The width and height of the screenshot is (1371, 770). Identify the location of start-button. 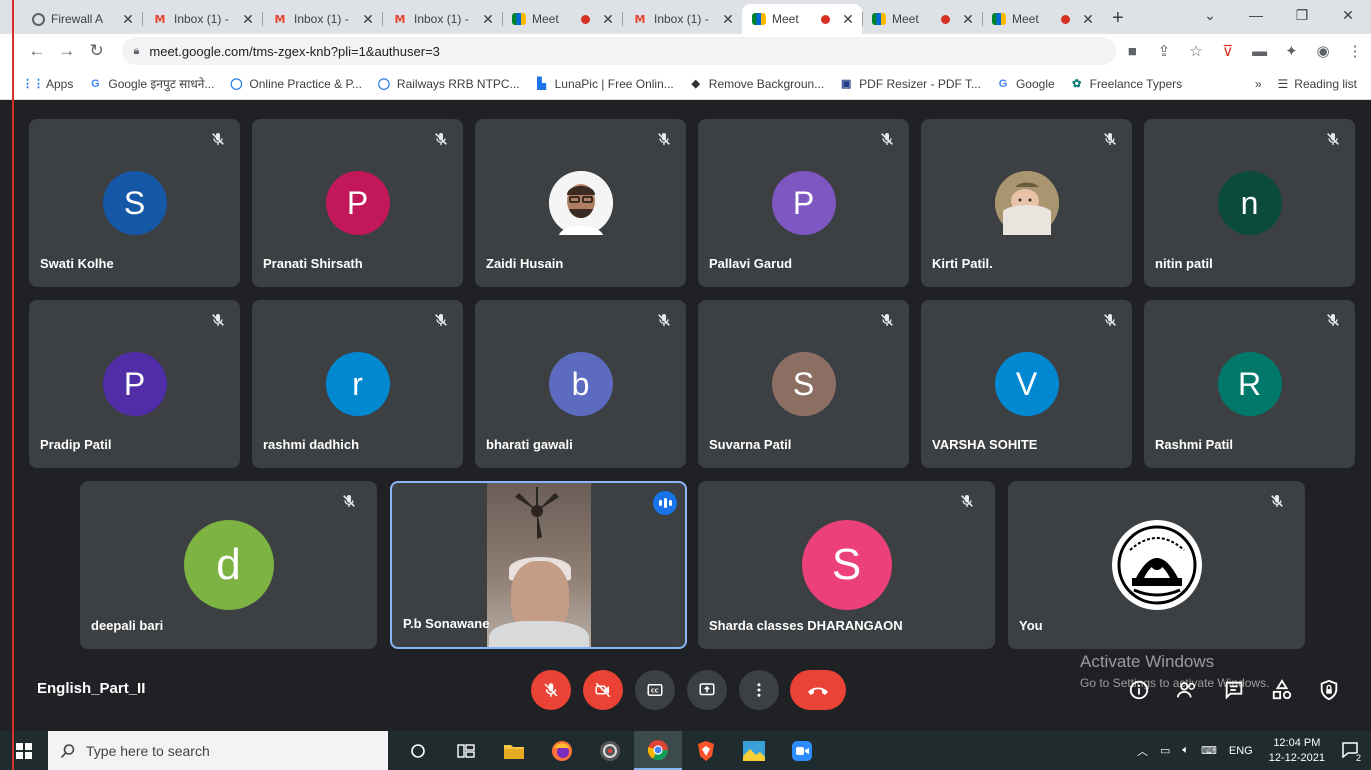
(24, 750).